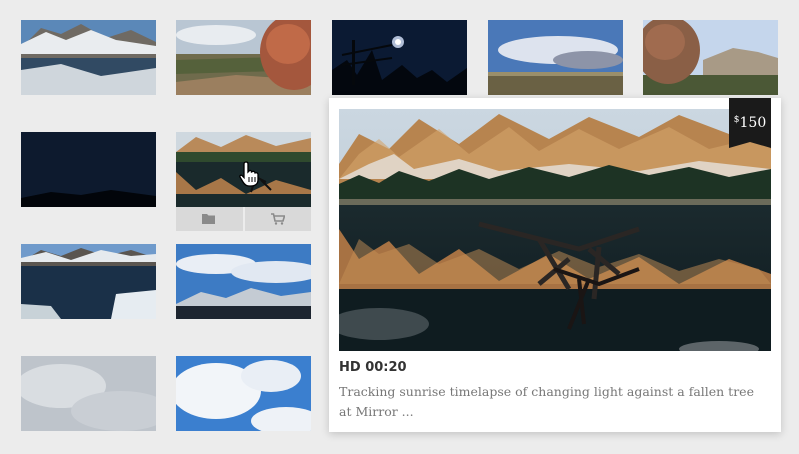 This screenshot has height=454, width=799. Describe the element at coordinates (373, 367) in the screenshot. I see `clip-meta: HD 00:20` at that location.